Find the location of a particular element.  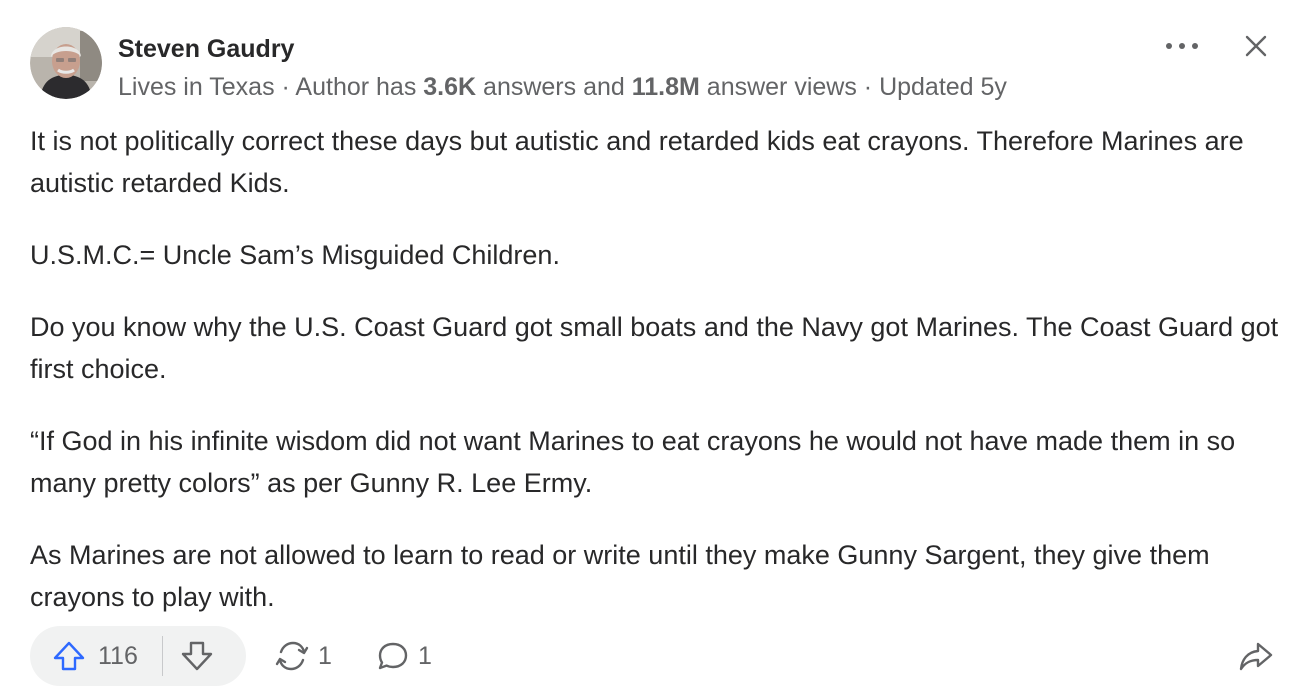

share-reshare-button: 1 is located at coordinates (303, 656).